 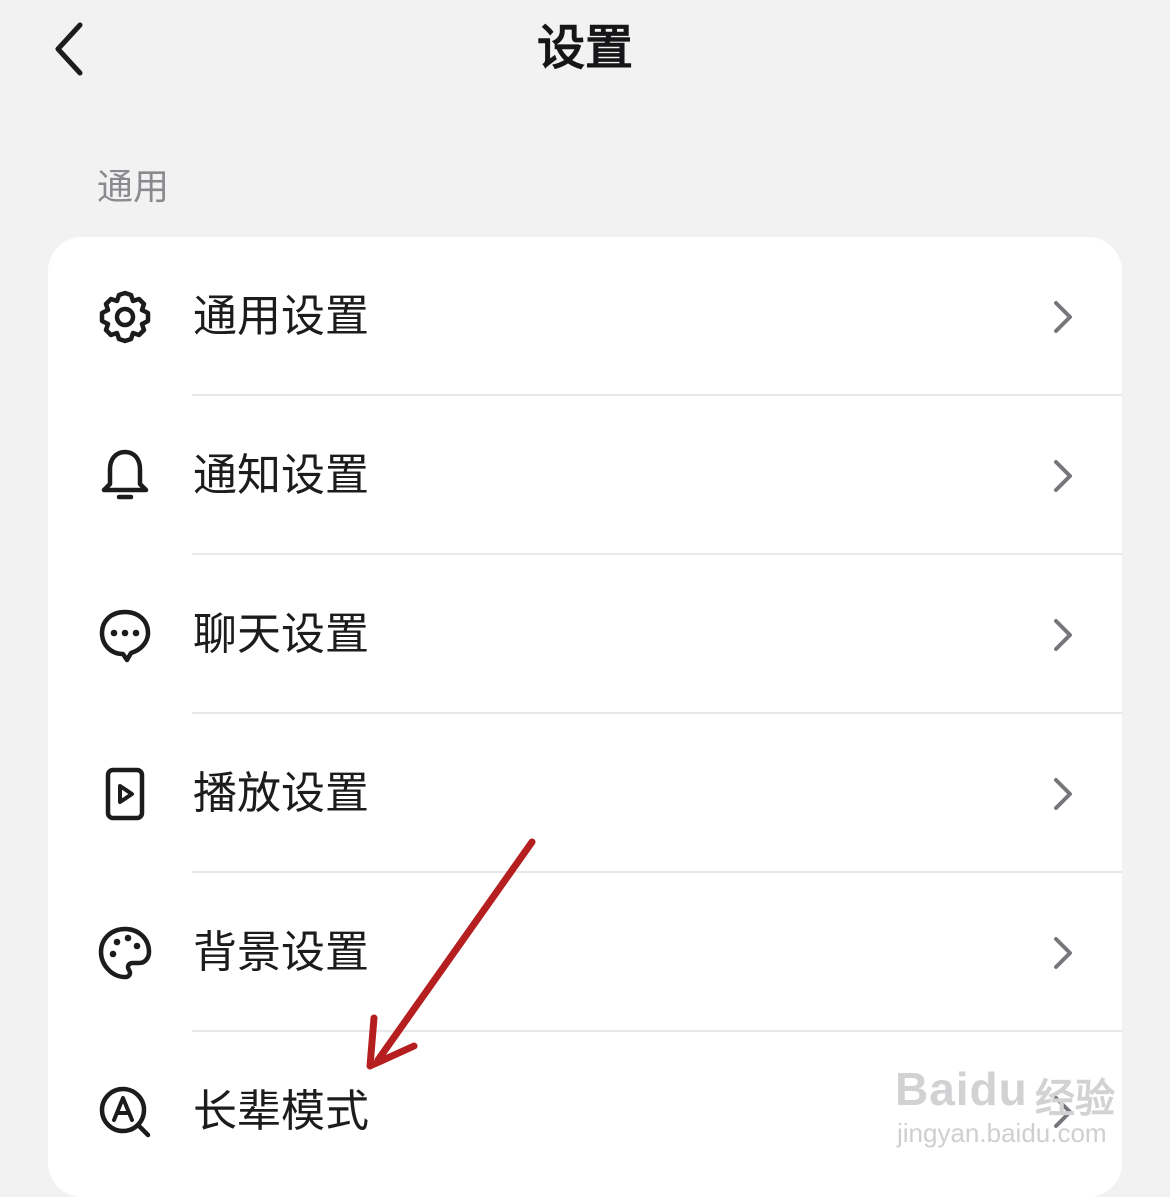 I want to click on header-bar: 设置, so click(x=585, y=50).